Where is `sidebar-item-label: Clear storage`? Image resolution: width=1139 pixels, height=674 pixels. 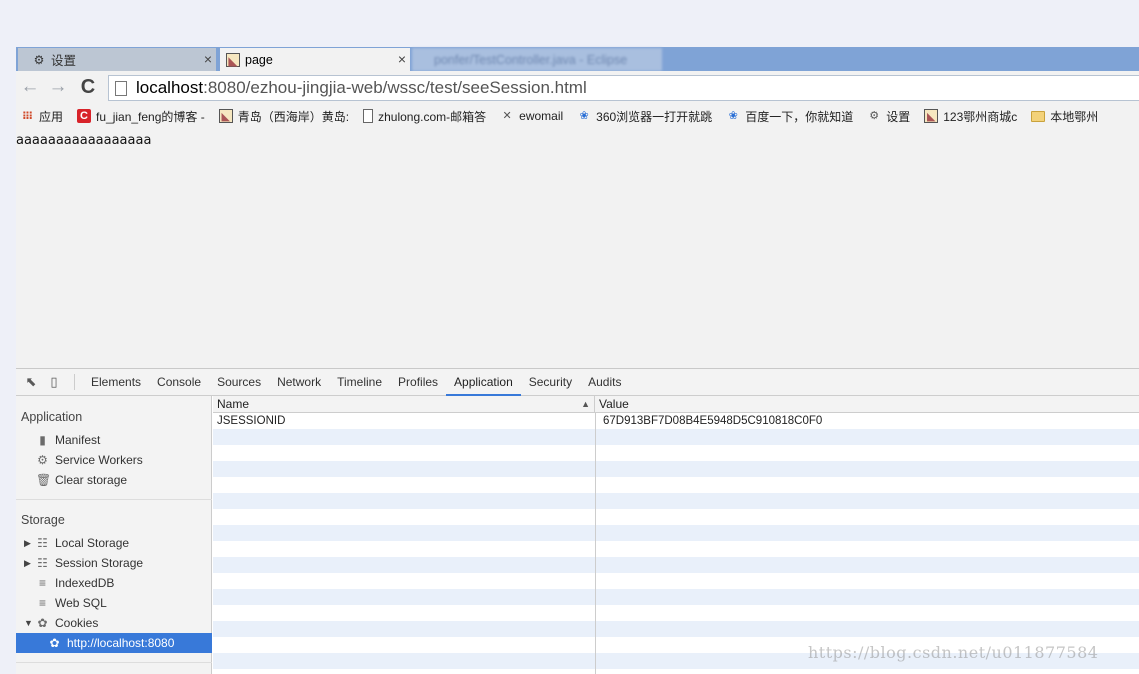
sidebar-item-label: Clear storage is located at coordinates (91, 480).